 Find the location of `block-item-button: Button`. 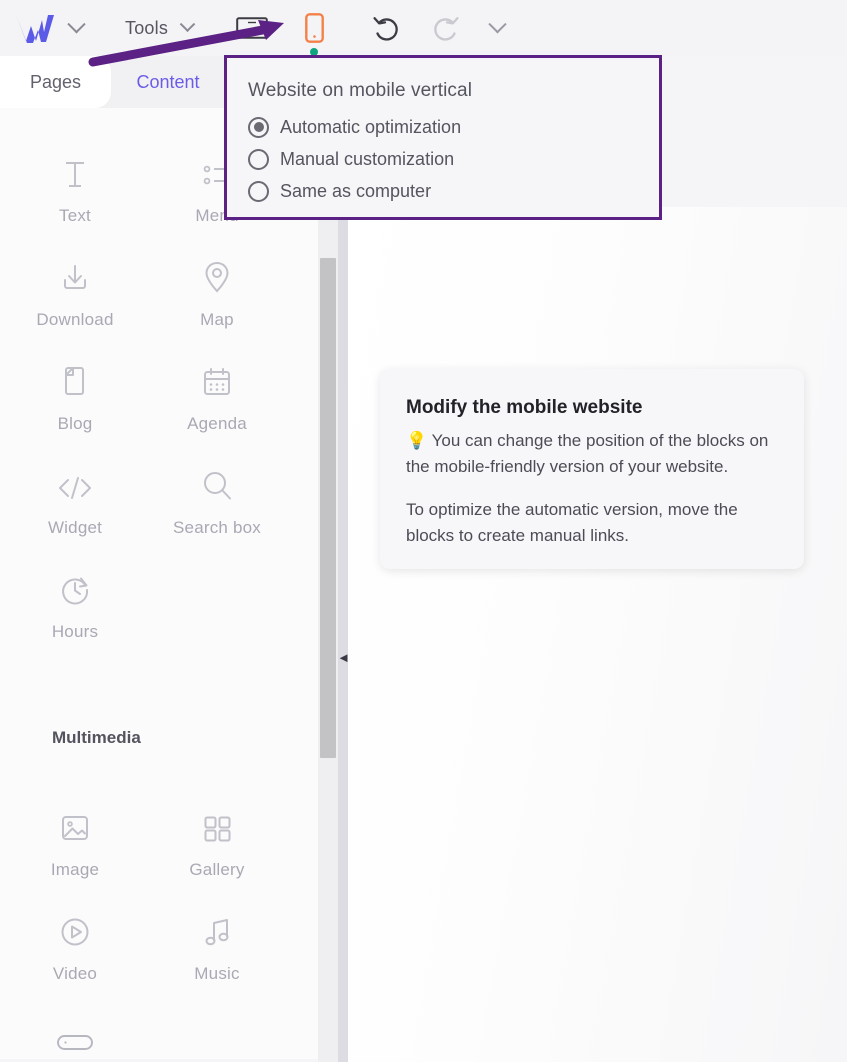

block-item-button: Button is located at coordinates (75, 1039).